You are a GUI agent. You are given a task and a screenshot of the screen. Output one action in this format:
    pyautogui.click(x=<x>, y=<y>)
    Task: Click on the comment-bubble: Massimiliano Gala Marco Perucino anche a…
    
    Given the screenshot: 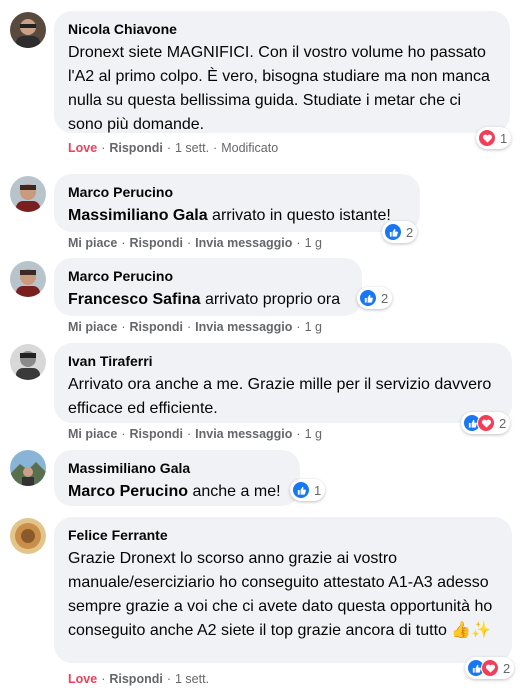 What is the action you would take?
    pyautogui.click(x=177, y=478)
    